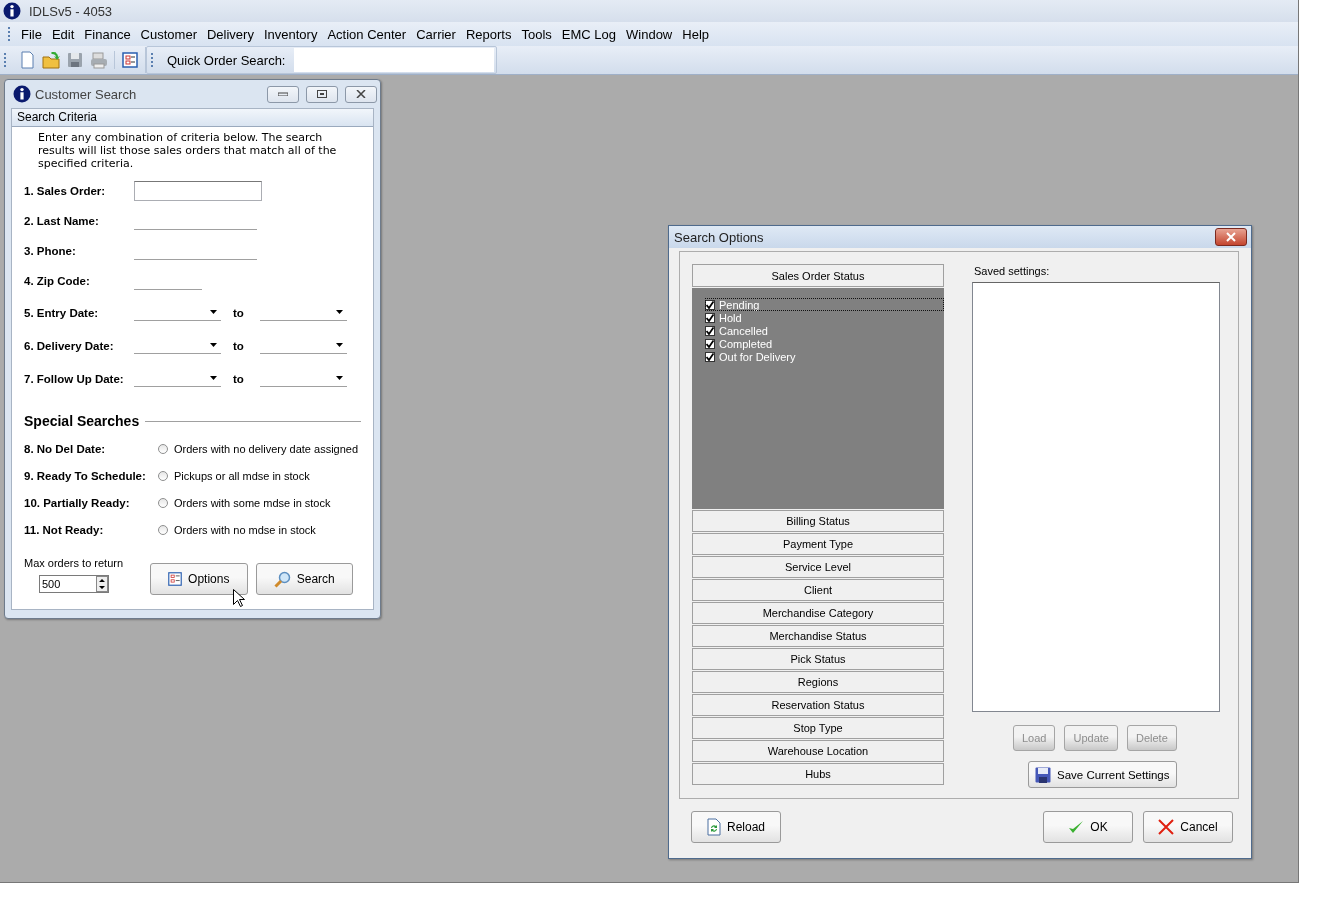 This screenshot has height=899, width=1317. I want to click on max-orders-spinner: 500, so click(74, 584).